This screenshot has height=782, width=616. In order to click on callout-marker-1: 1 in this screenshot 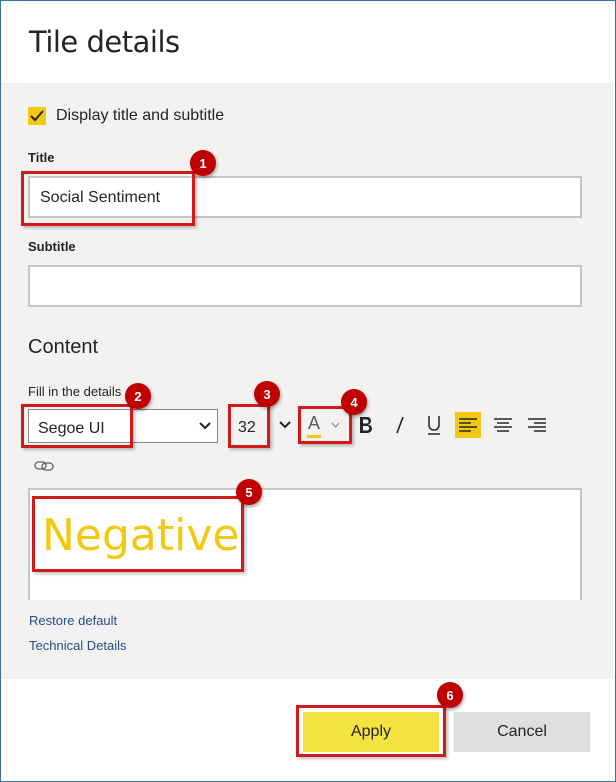, I will do `click(203, 163)`.